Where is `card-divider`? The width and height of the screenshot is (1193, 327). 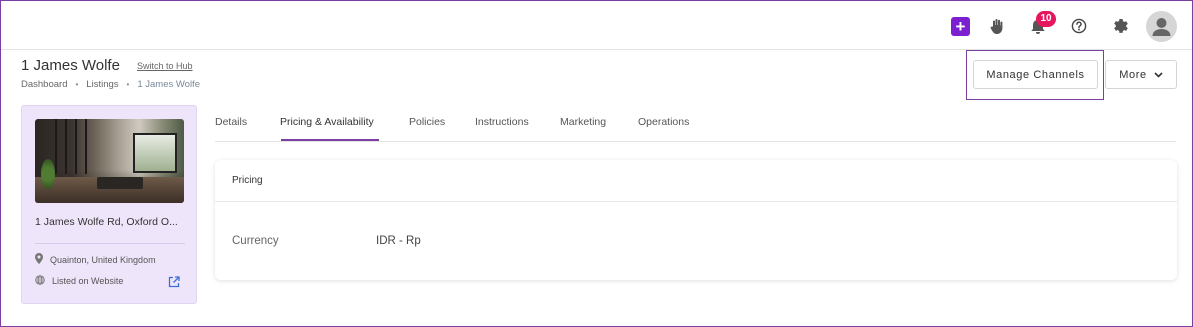 card-divider is located at coordinates (110, 243).